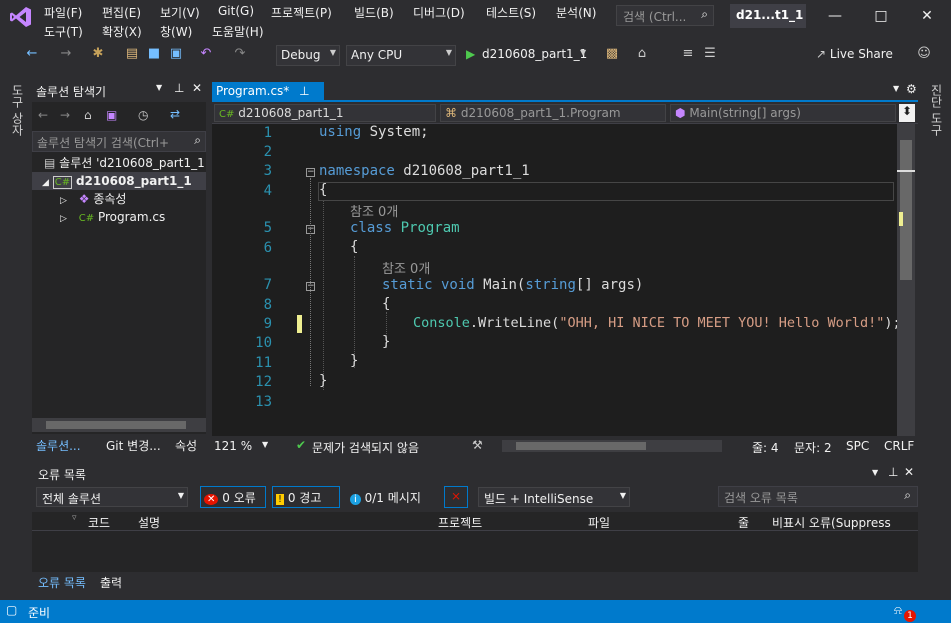 The width and height of the screenshot is (951, 623). Describe the element at coordinates (154, 54) in the screenshot. I see `save-icon: ■` at that location.